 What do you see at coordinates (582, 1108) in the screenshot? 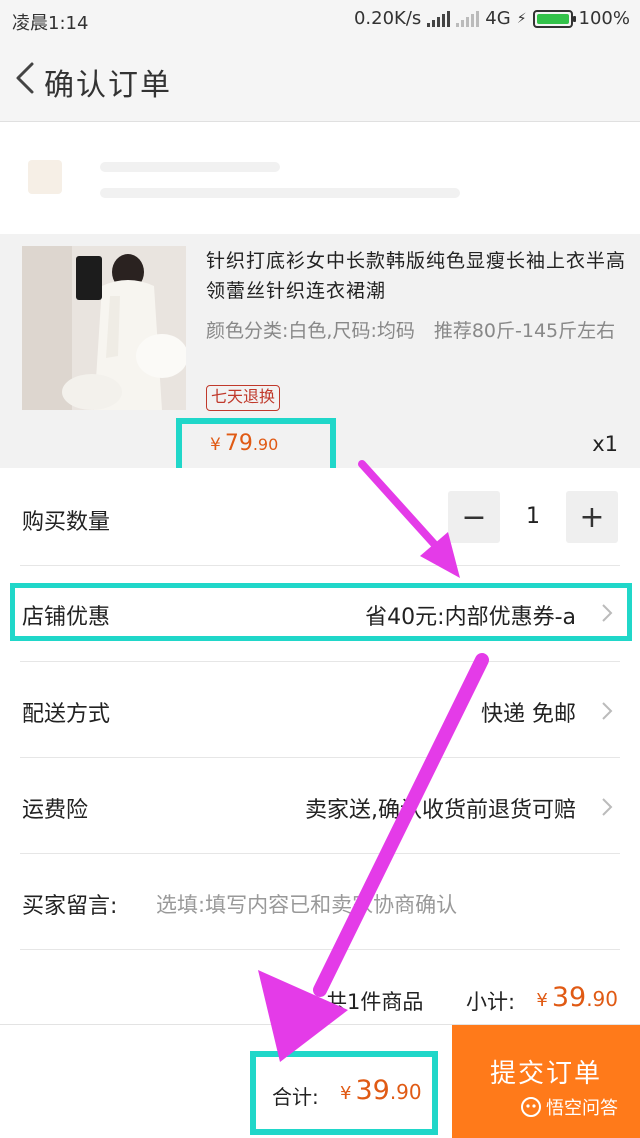
I see `watermark-text: 悟空问答` at bounding box center [582, 1108].